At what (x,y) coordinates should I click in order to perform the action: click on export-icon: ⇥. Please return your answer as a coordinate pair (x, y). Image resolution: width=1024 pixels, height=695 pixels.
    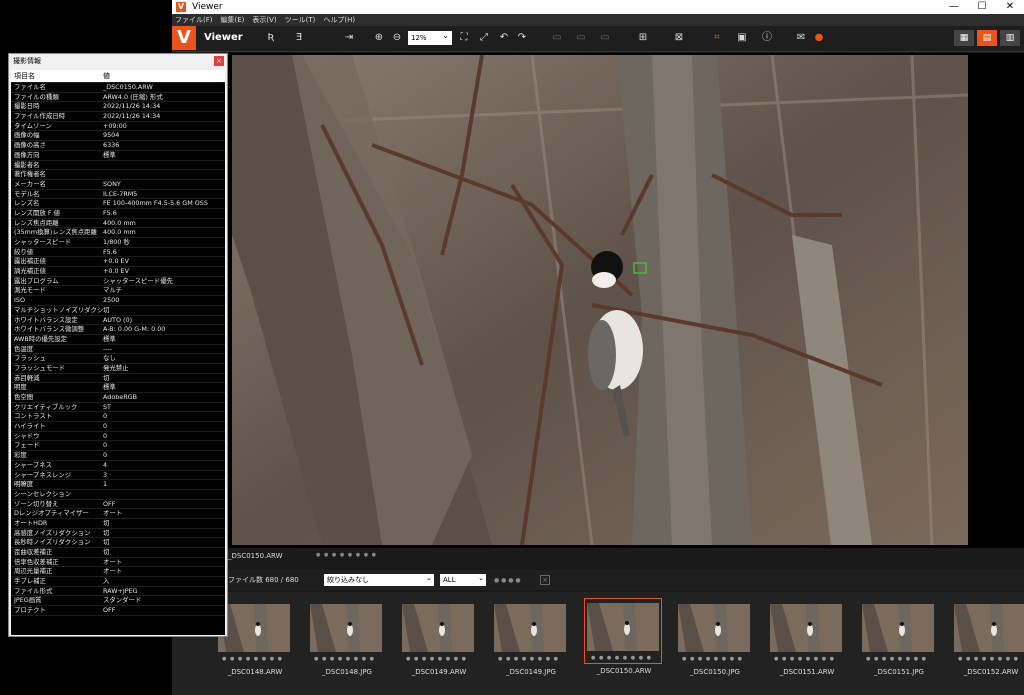
    Looking at the image, I should click on (349, 38).